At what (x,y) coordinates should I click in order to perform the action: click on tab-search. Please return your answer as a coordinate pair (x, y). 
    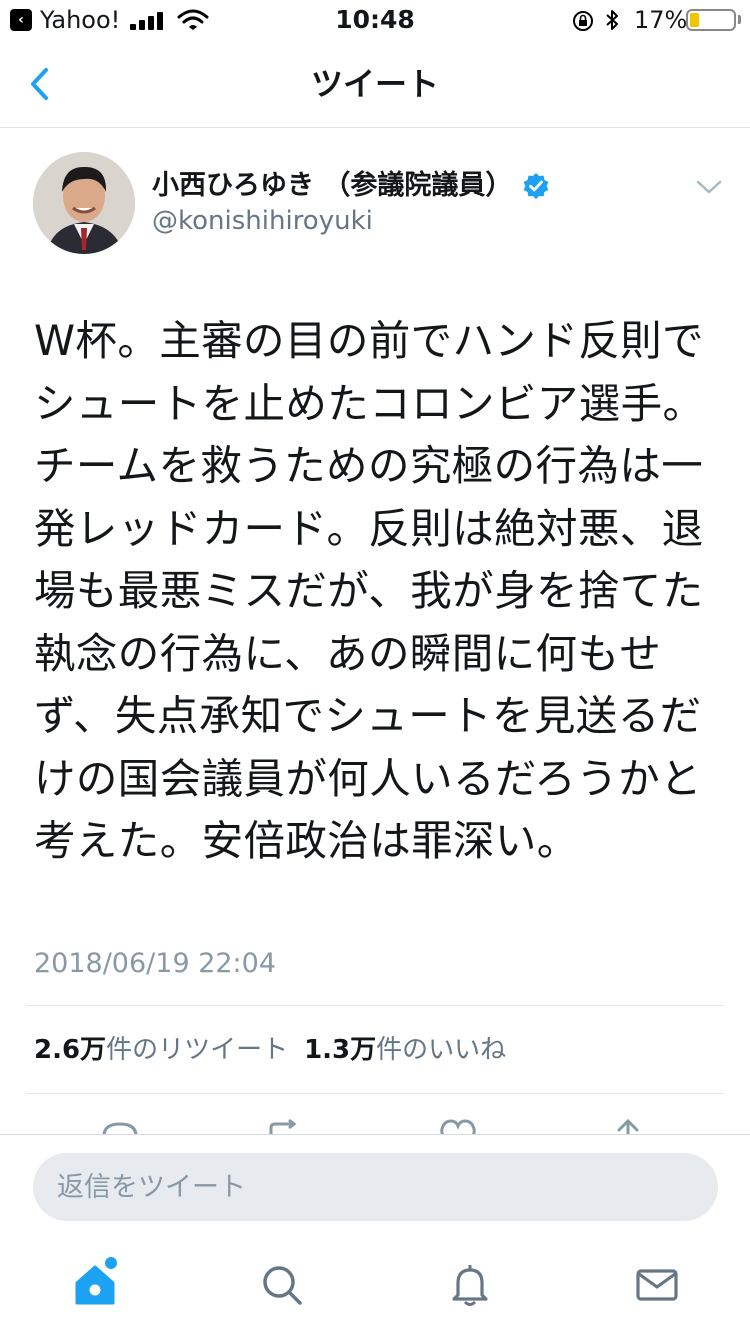
    Looking at the image, I should click on (282, 1285).